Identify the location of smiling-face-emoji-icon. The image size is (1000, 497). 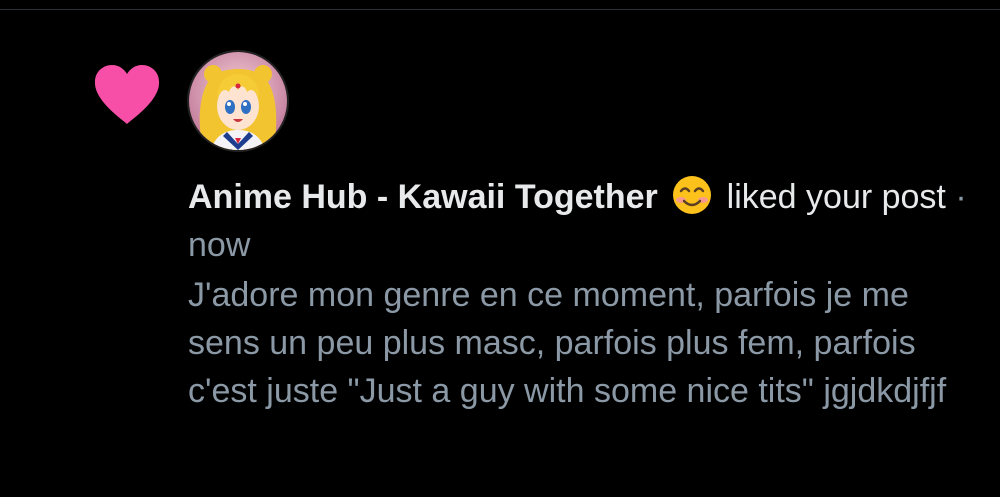
(692, 195).